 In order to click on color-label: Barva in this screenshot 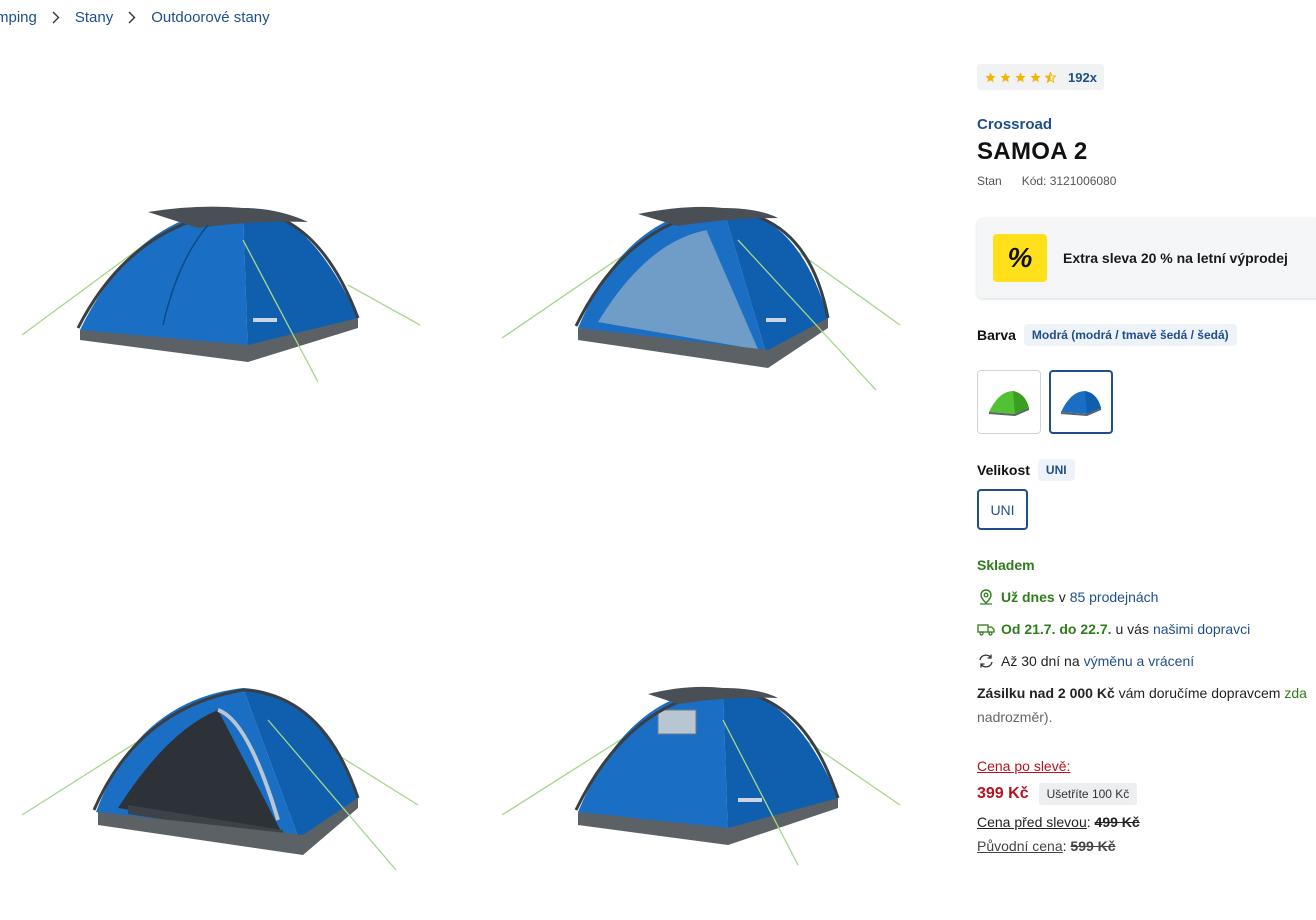, I will do `click(996, 335)`.